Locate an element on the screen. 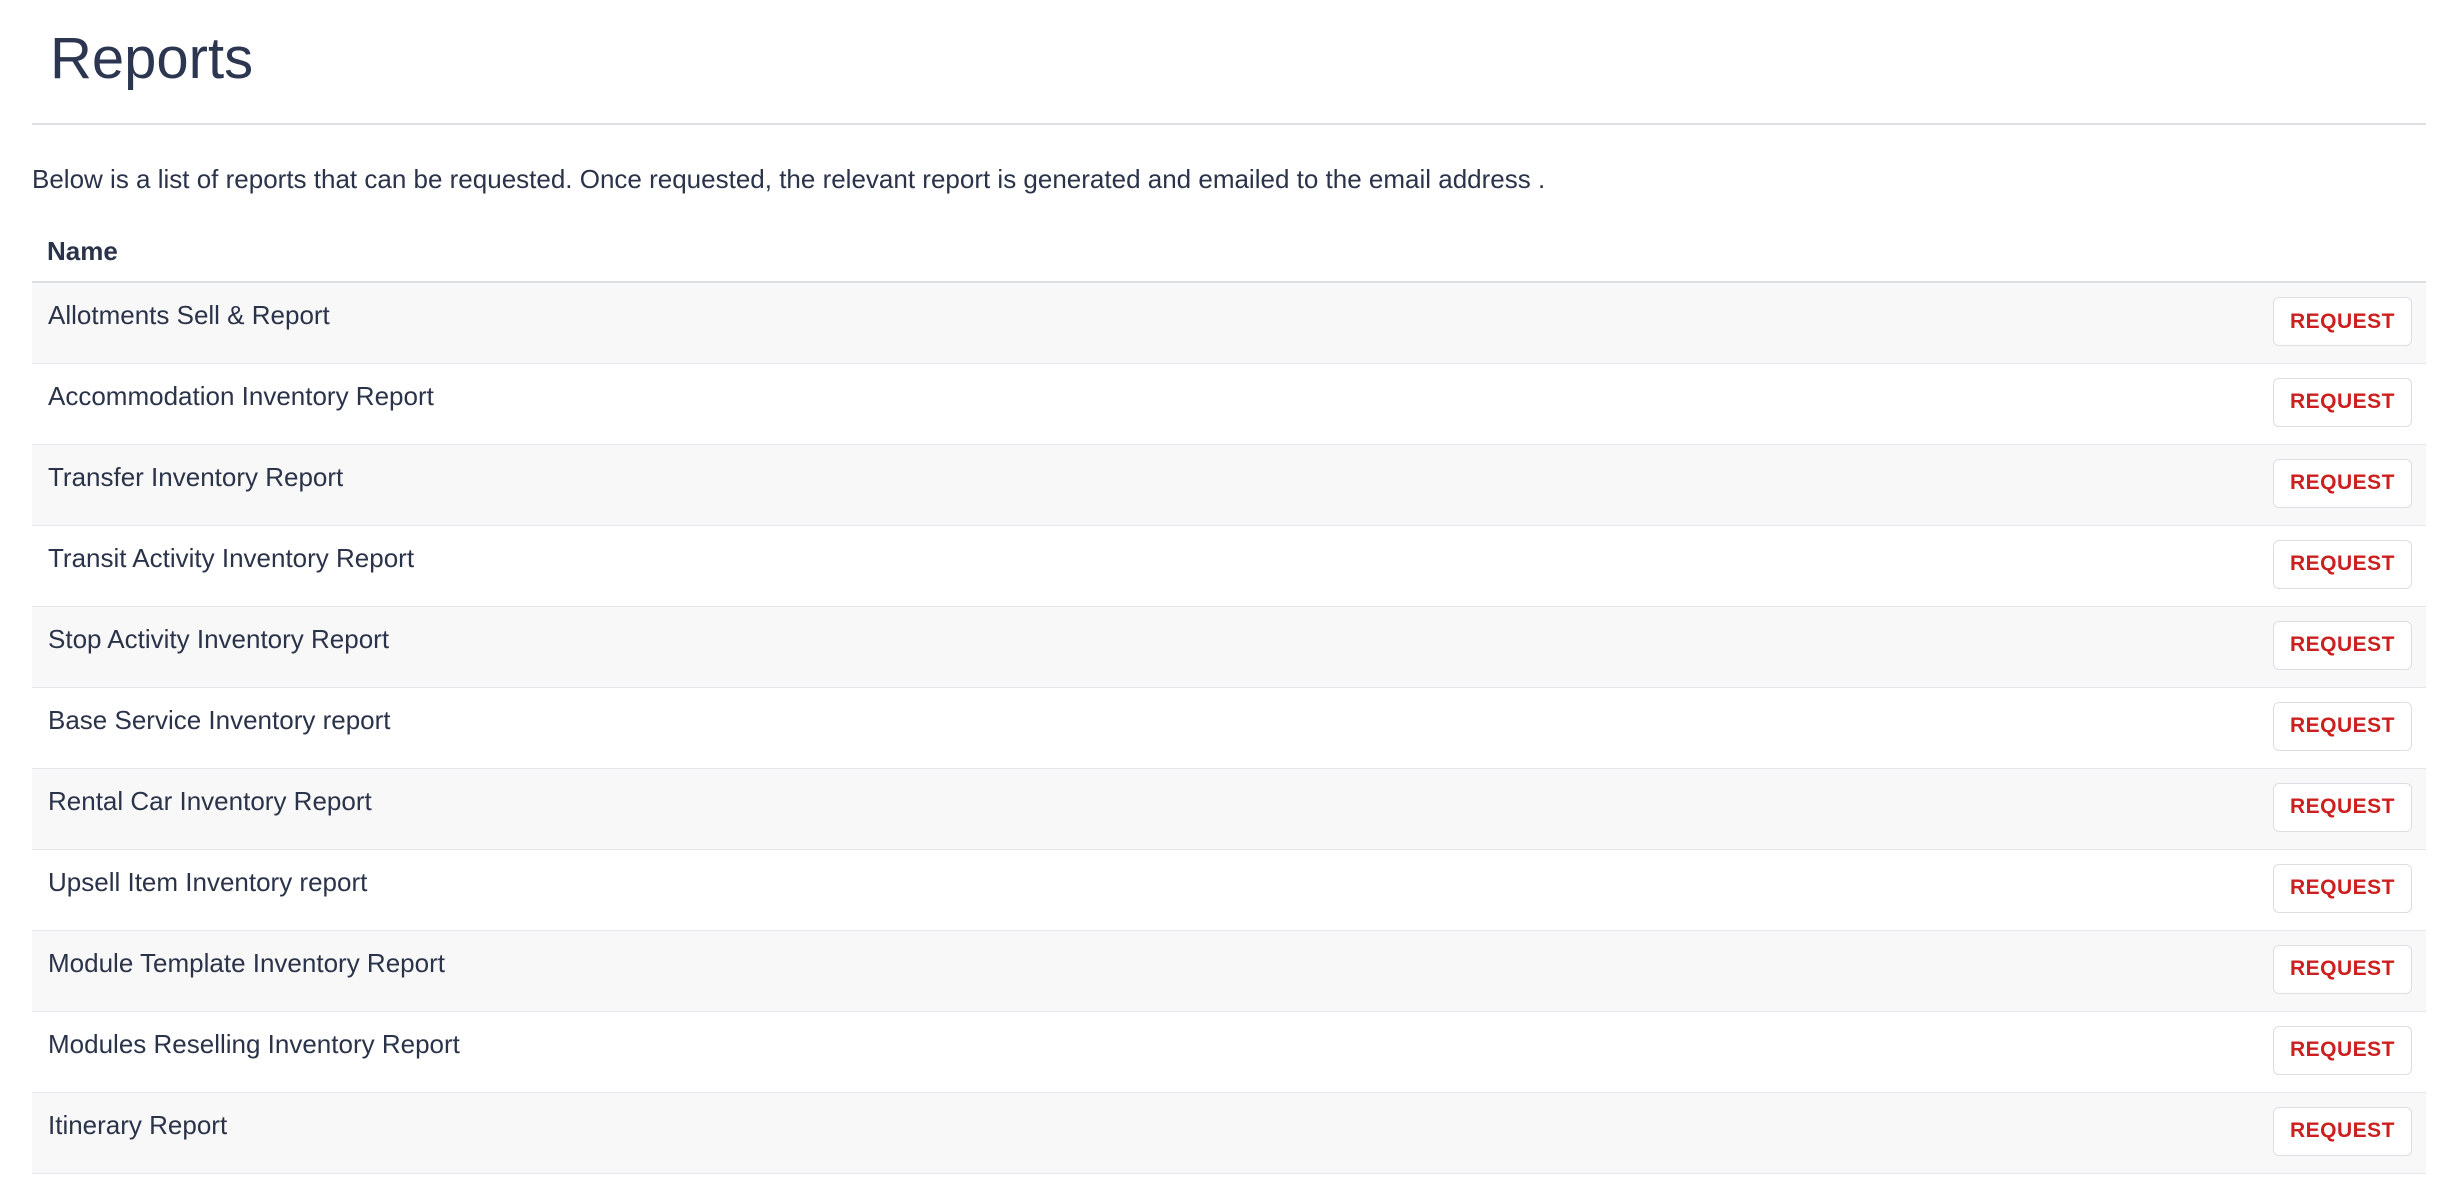 Image resolution: width=2458 pixels, height=1182 pixels. table-row: Allotments Sell & Report REQUEST is located at coordinates (1229, 323).